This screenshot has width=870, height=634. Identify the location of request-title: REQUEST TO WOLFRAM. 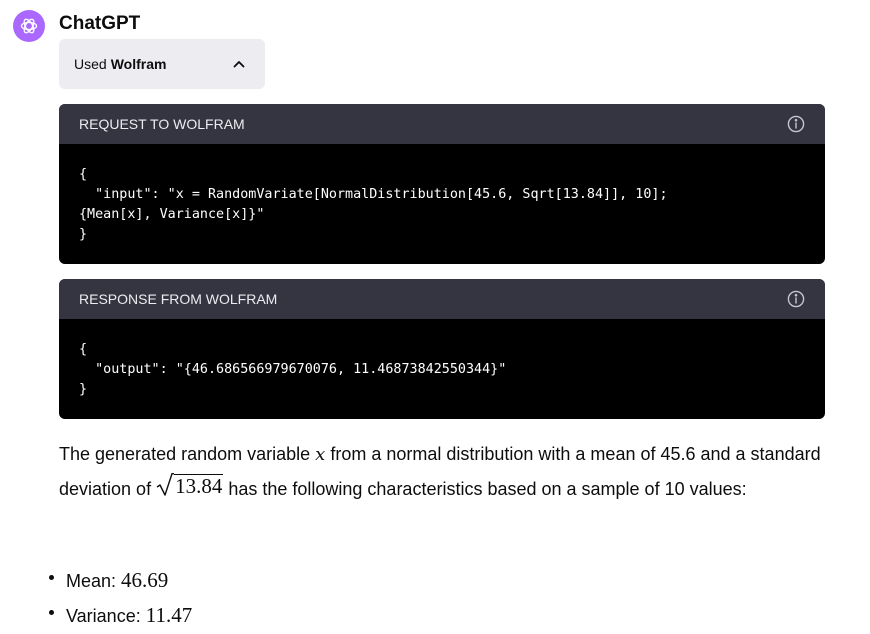
(162, 124).